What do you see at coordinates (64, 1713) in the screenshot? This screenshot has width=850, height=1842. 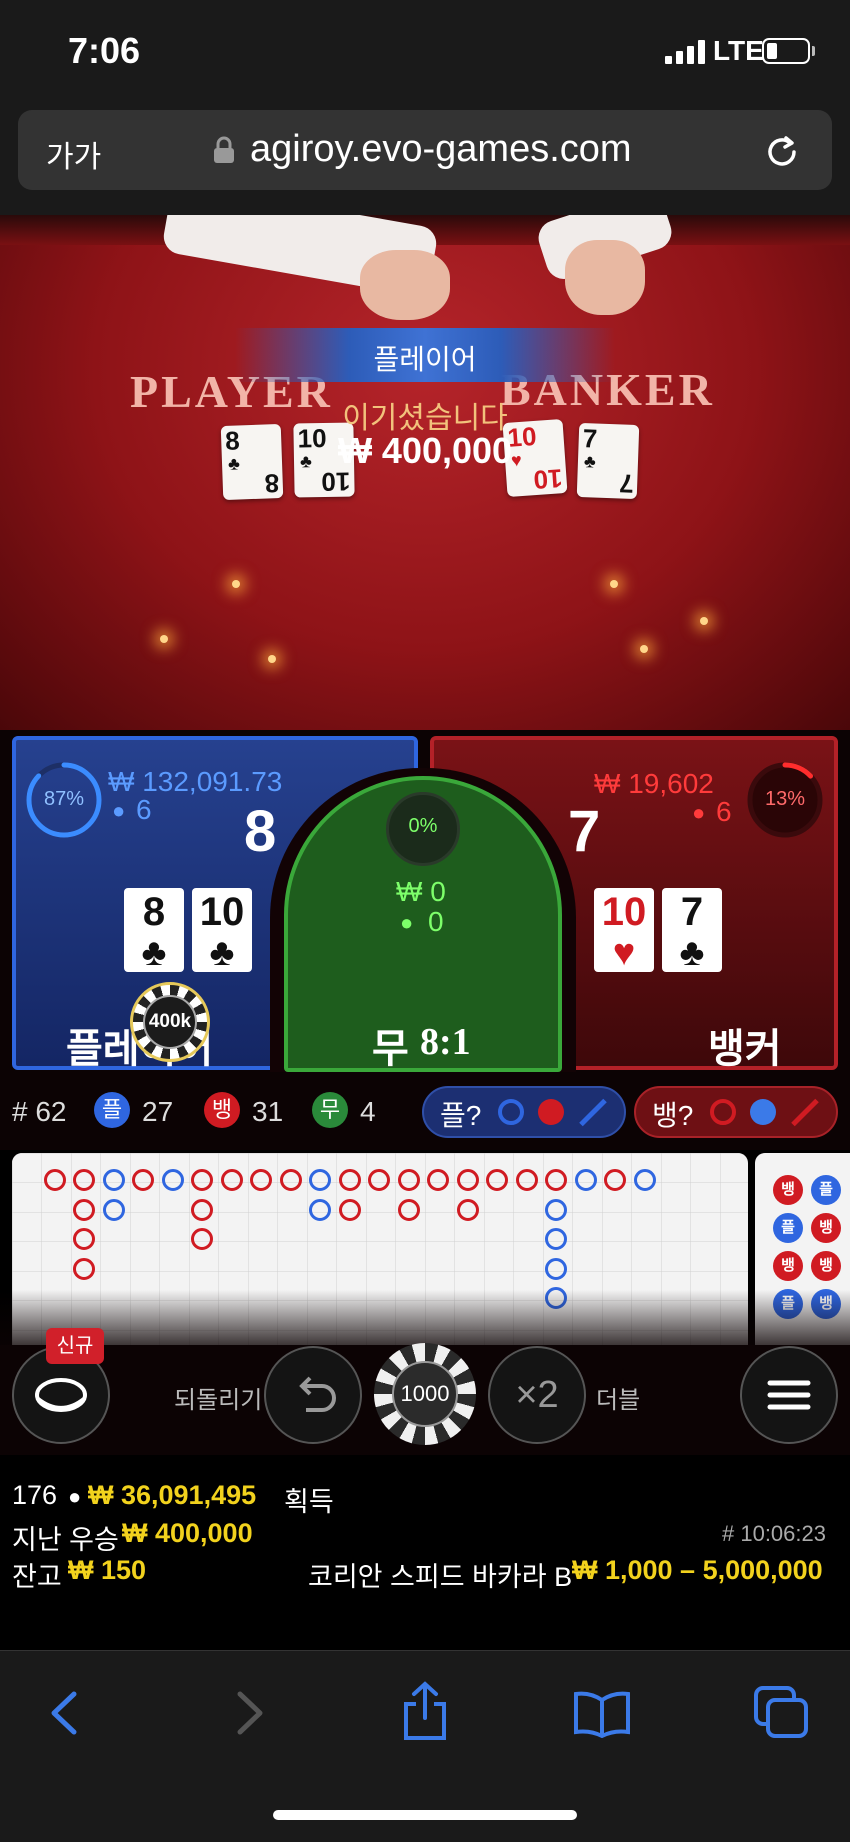 I see `back-icon` at bounding box center [64, 1713].